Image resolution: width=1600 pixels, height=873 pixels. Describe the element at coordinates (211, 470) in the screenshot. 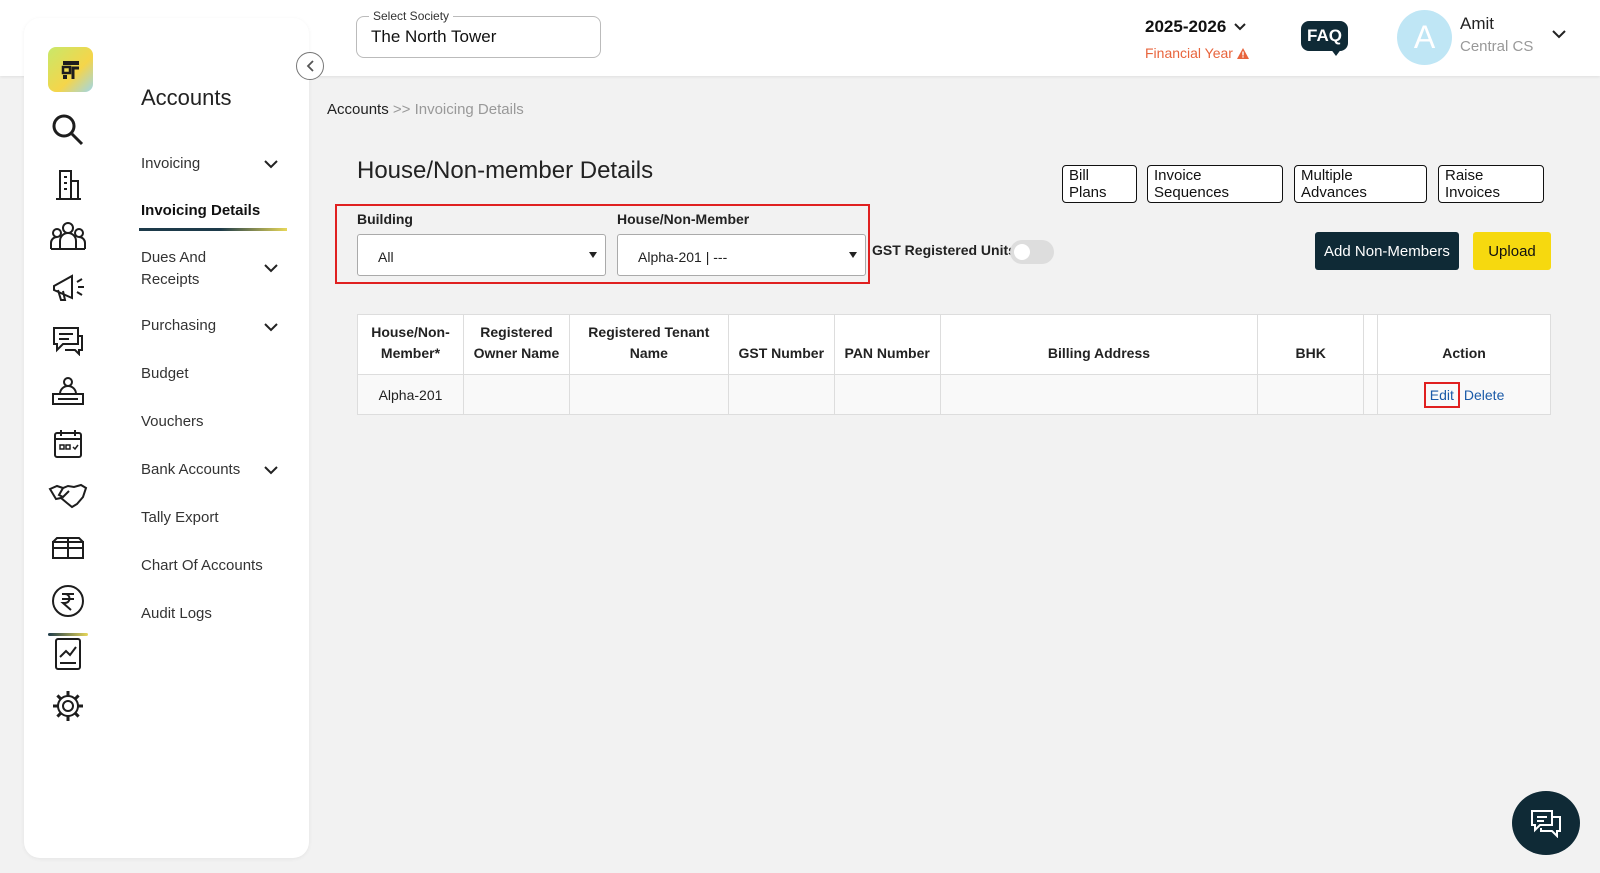

I see `sidebar-item-bank-accounts: Bank Accounts` at that location.